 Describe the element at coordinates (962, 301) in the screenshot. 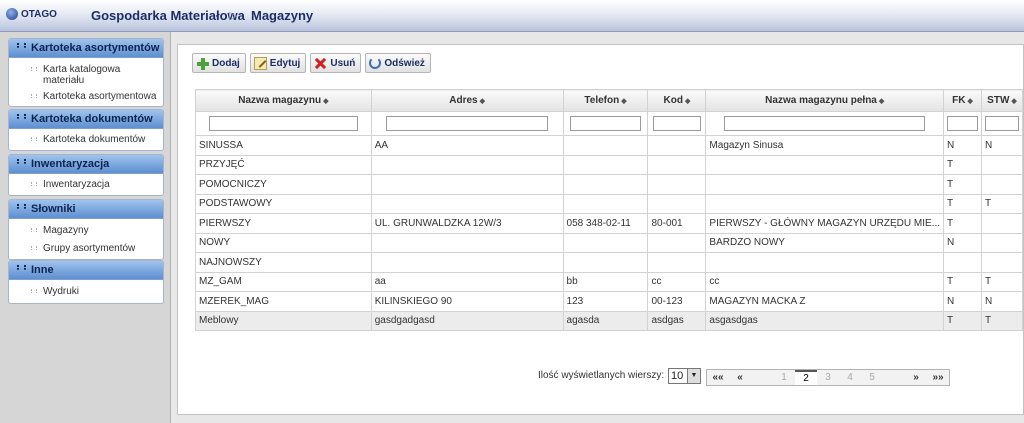

I see `cell-fk: N` at that location.